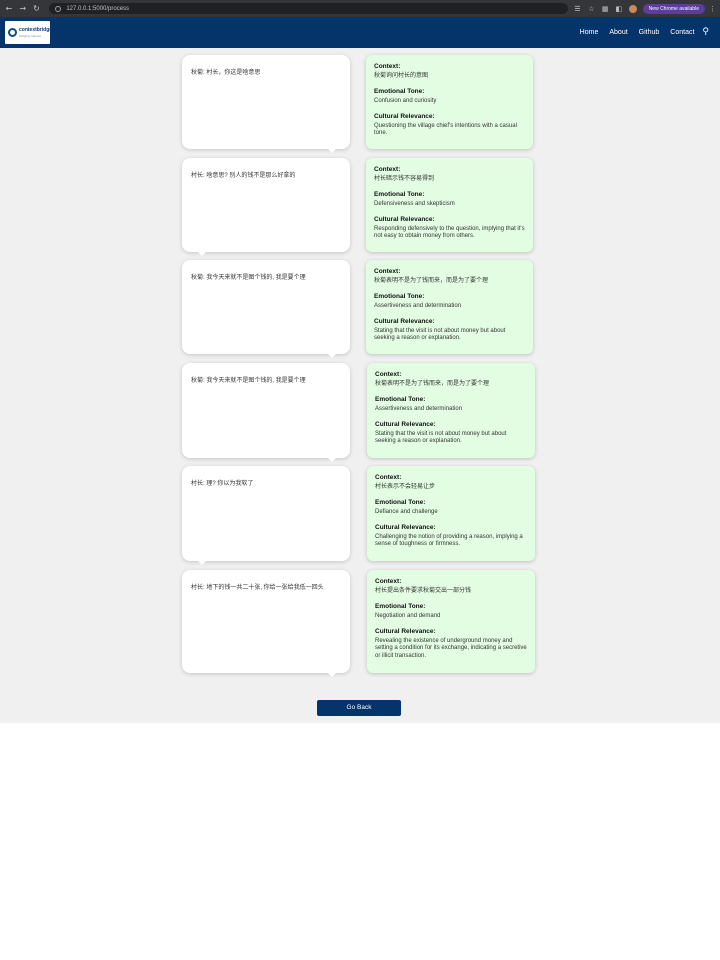  Describe the element at coordinates (619, 9) in the screenshot. I see `sidebar-icon: ◧` at that location.